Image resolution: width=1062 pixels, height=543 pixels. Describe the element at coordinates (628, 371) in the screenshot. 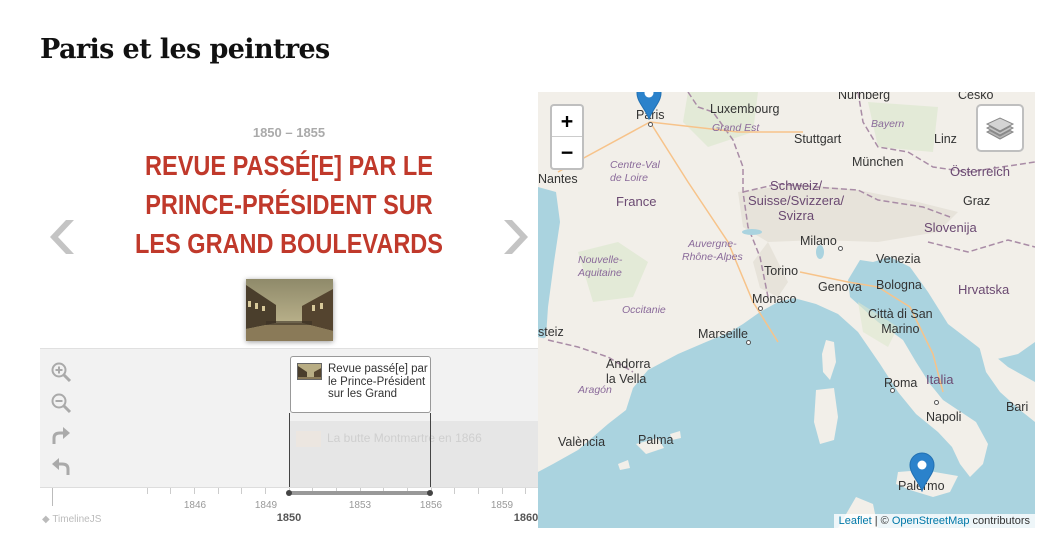

I see `map-label: Andorra la Vella` at that location.